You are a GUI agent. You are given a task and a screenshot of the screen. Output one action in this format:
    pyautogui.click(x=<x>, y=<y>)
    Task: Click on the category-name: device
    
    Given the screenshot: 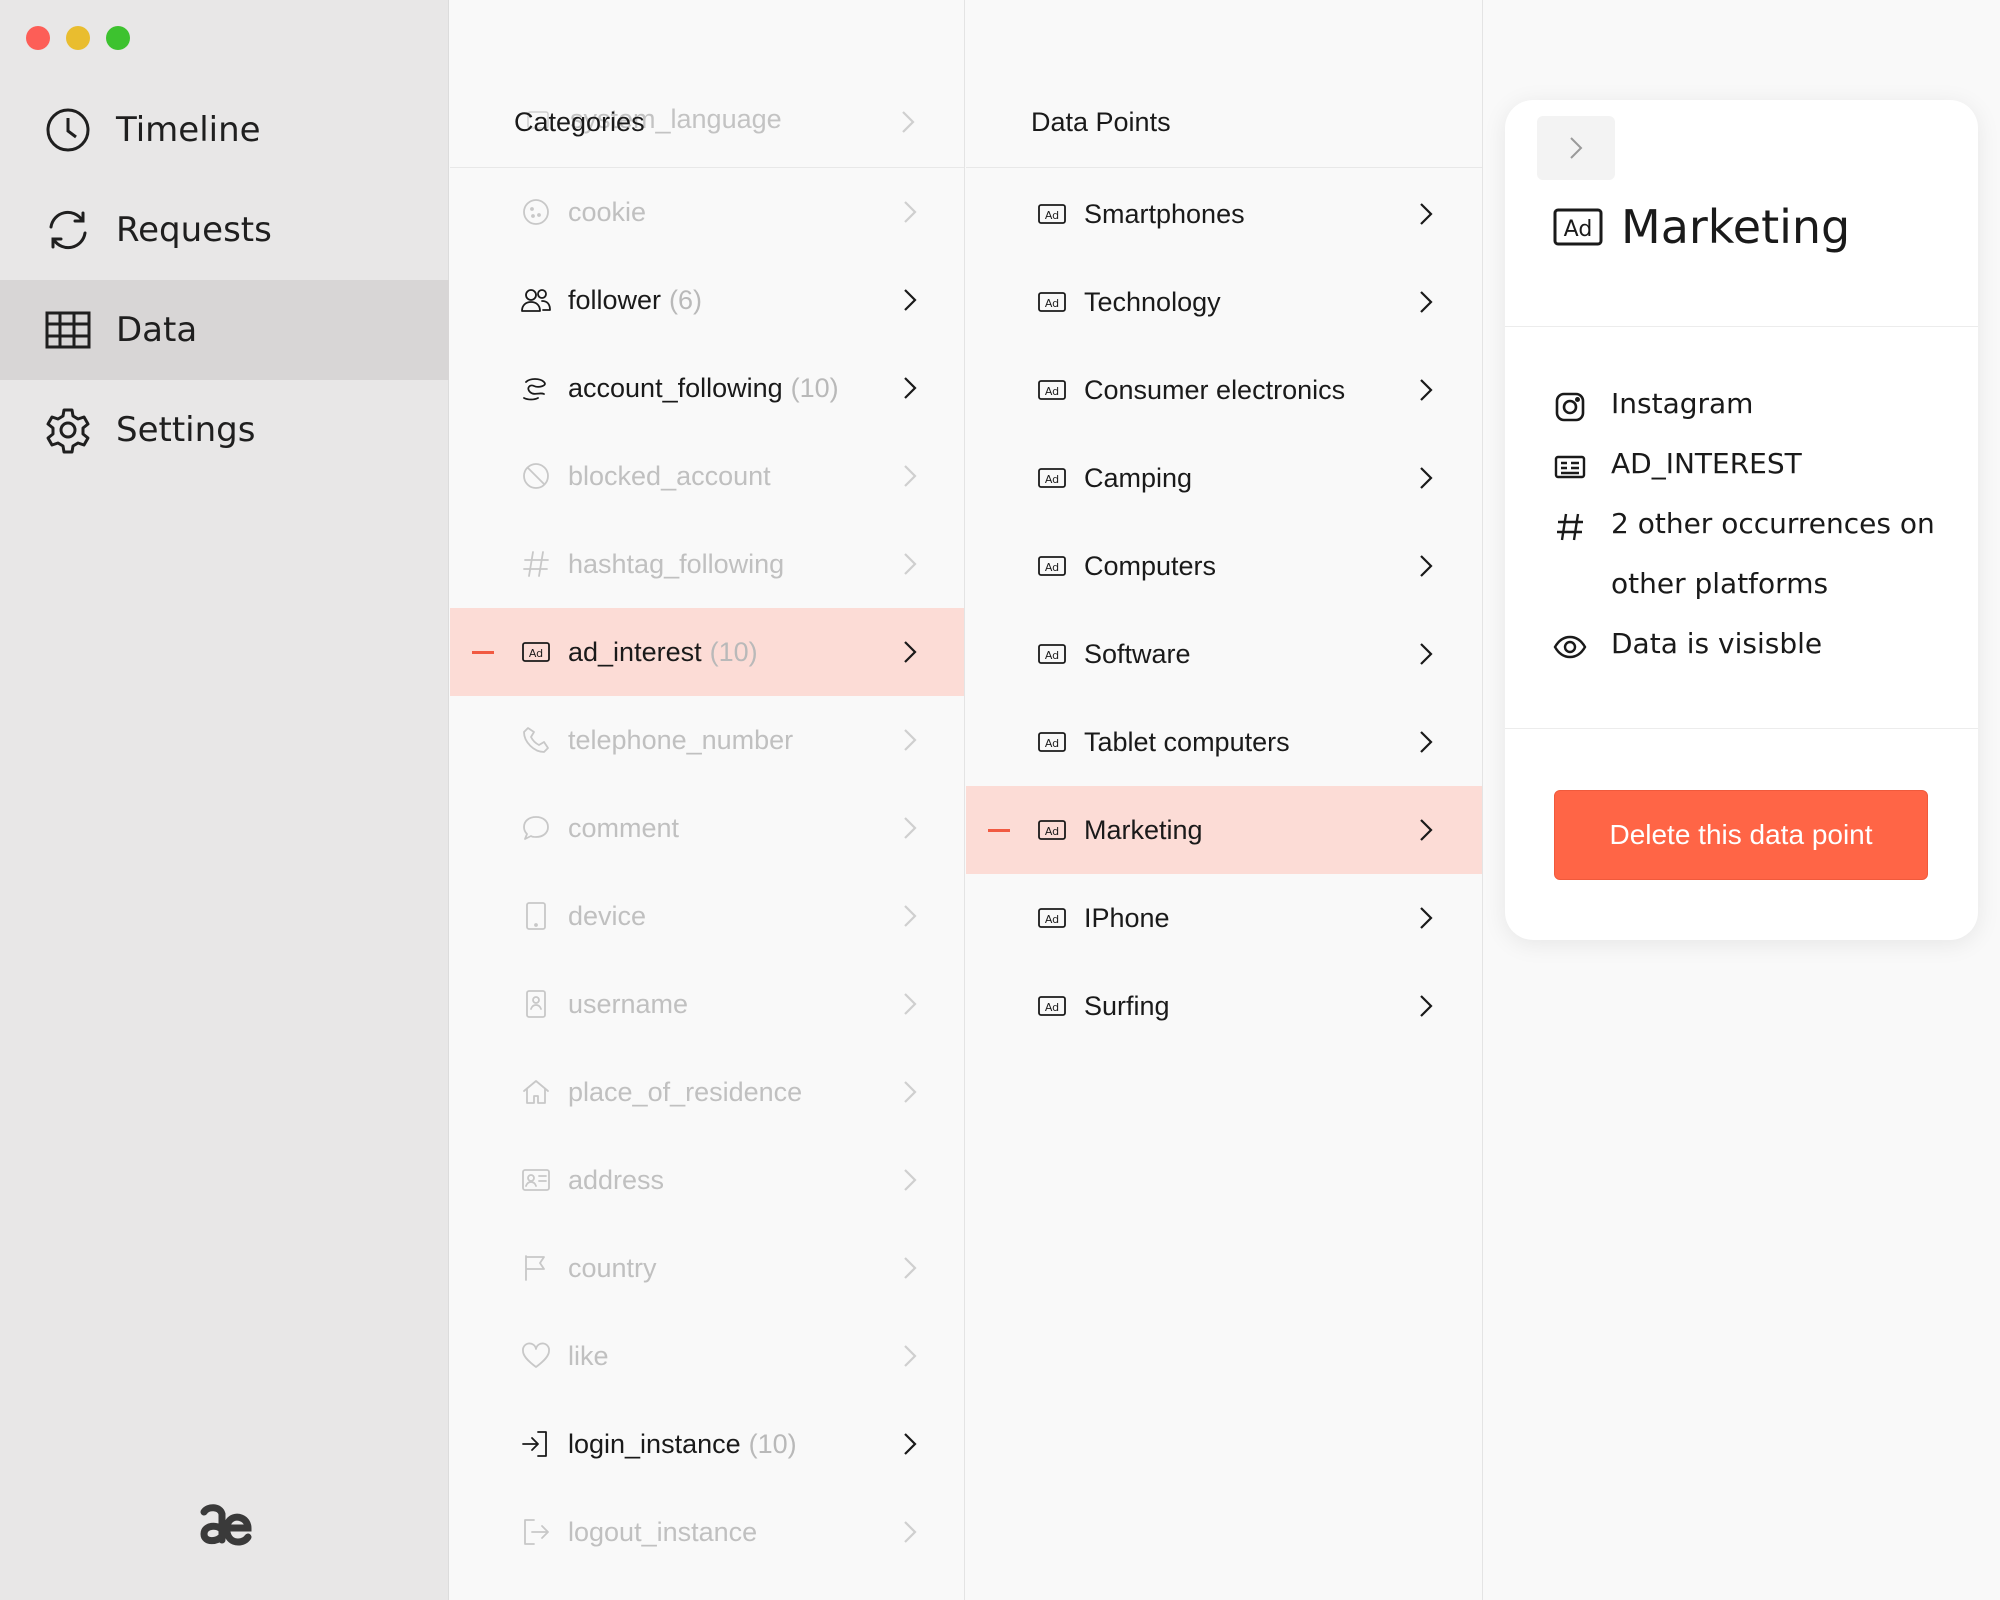 What is the action you would take?
    pyautogui.click(x=607, y=915)
    